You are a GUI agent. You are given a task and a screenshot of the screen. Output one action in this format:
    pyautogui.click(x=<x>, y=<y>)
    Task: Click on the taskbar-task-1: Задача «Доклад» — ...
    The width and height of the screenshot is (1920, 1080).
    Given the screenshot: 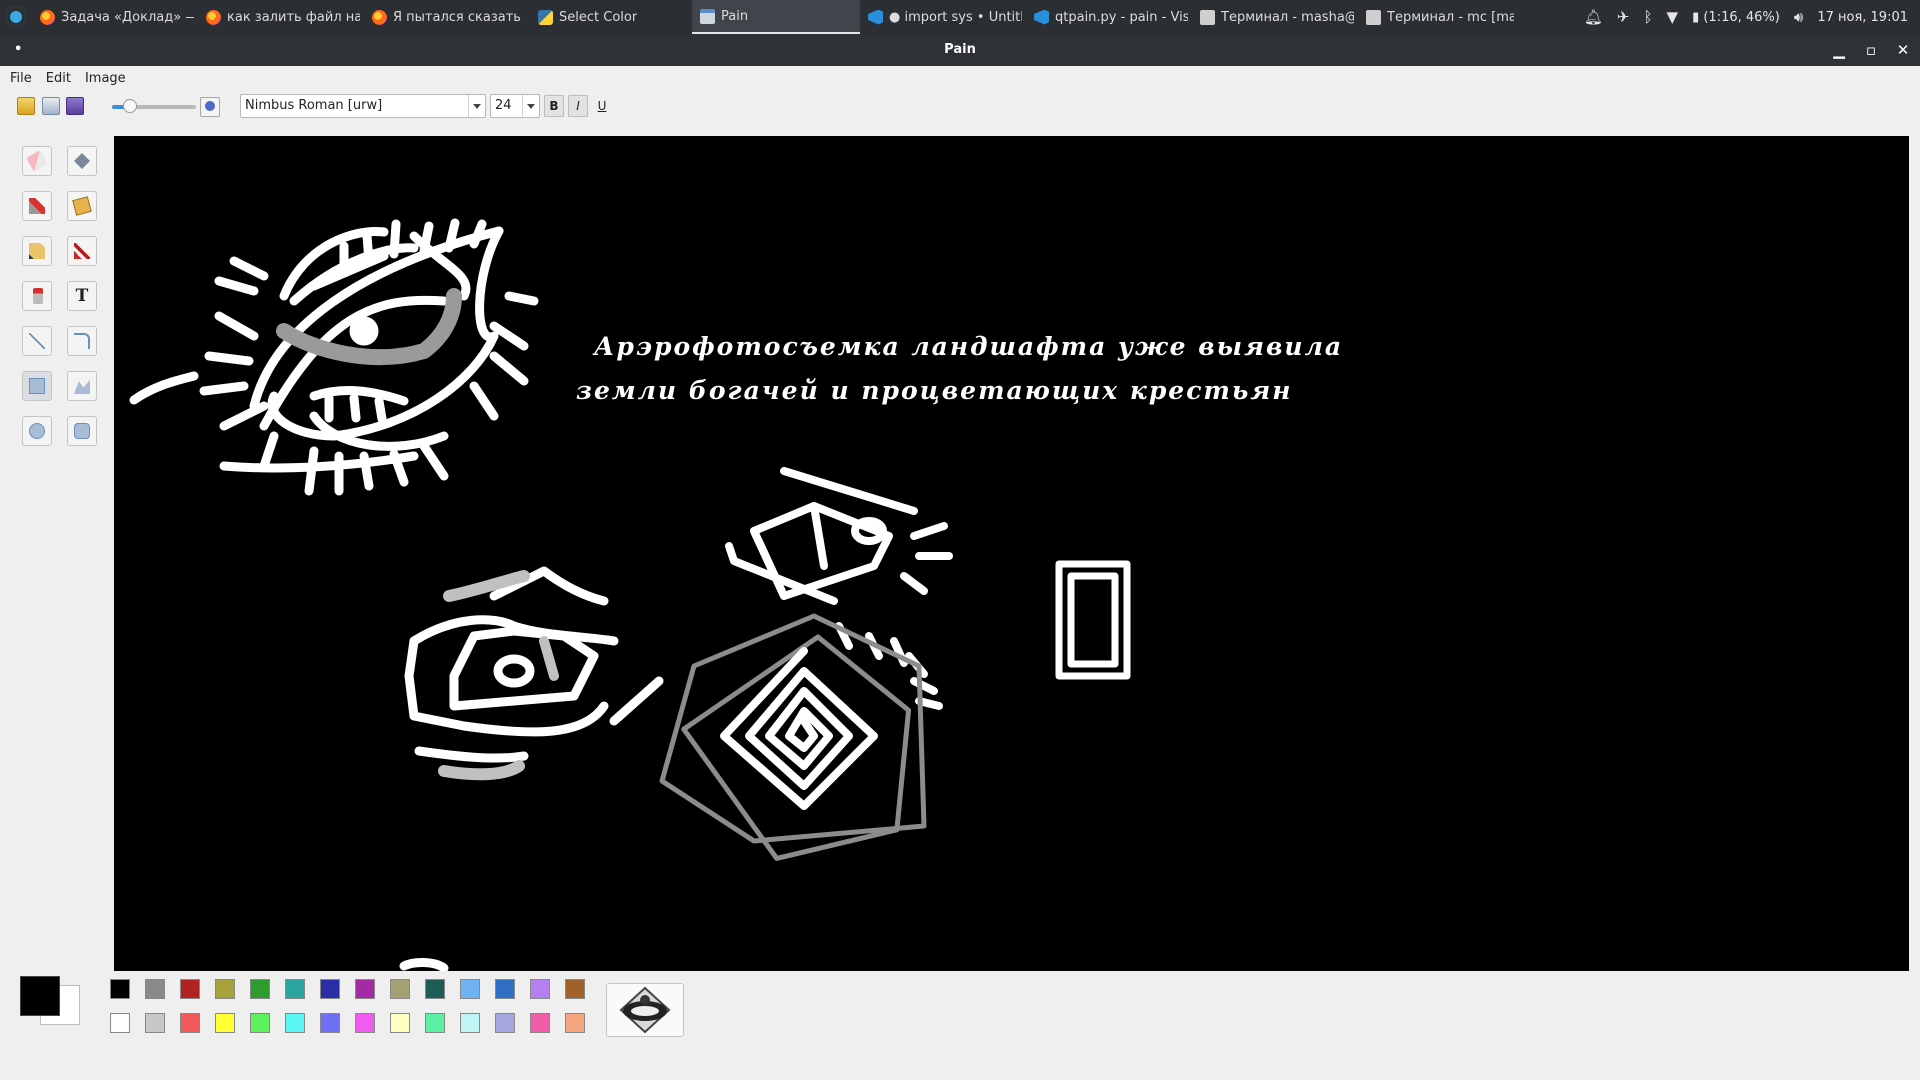 What is the action you would take?
    pyautogui.click(x=115, y=17)
    